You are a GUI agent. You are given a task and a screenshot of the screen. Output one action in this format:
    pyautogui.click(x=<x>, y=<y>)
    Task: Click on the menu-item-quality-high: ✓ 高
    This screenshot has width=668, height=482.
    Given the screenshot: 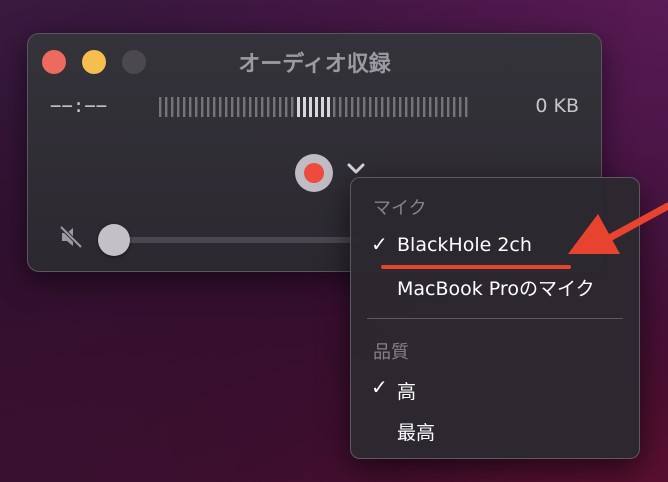 What is the action you would take?
    pyautogui.click(x=495, y=389)
    